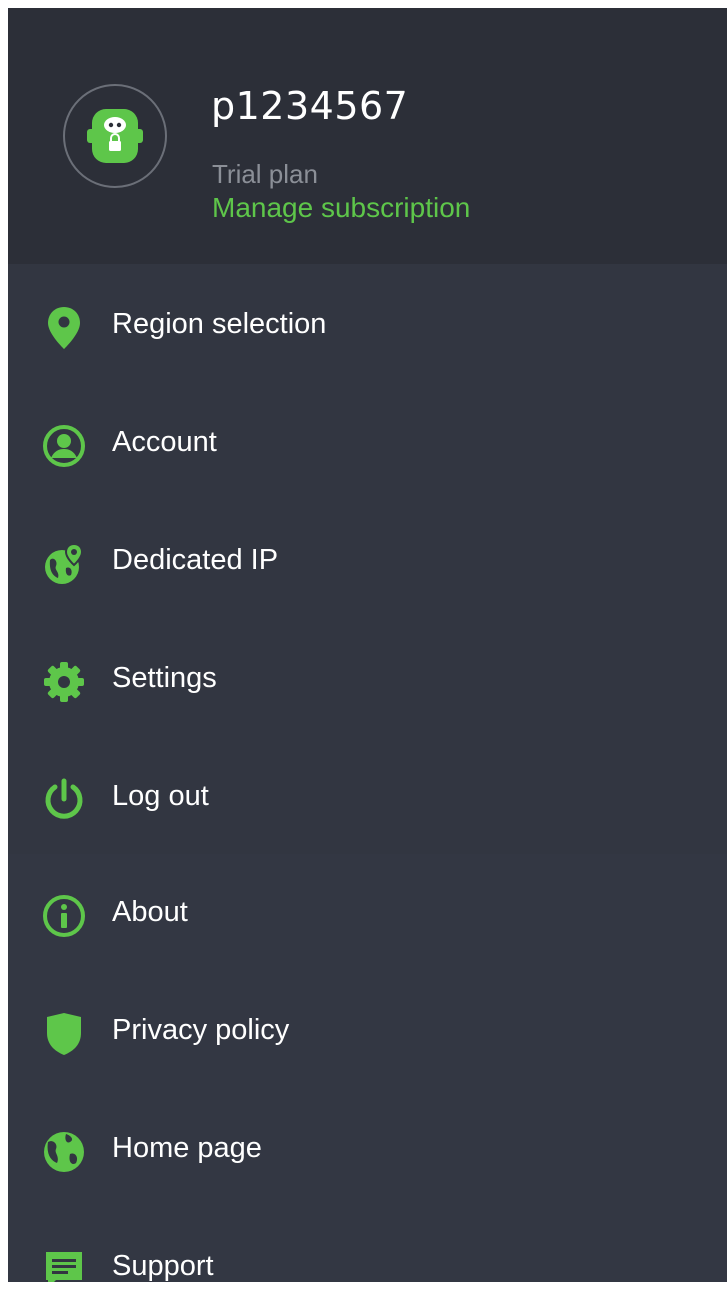 Image resolution: width=727 pixels, height=1290 pixels. What do you see at coordinates (164, 442) in the screenshot?
I see `menu-item-label: Account` at bounding box center [164, 442].